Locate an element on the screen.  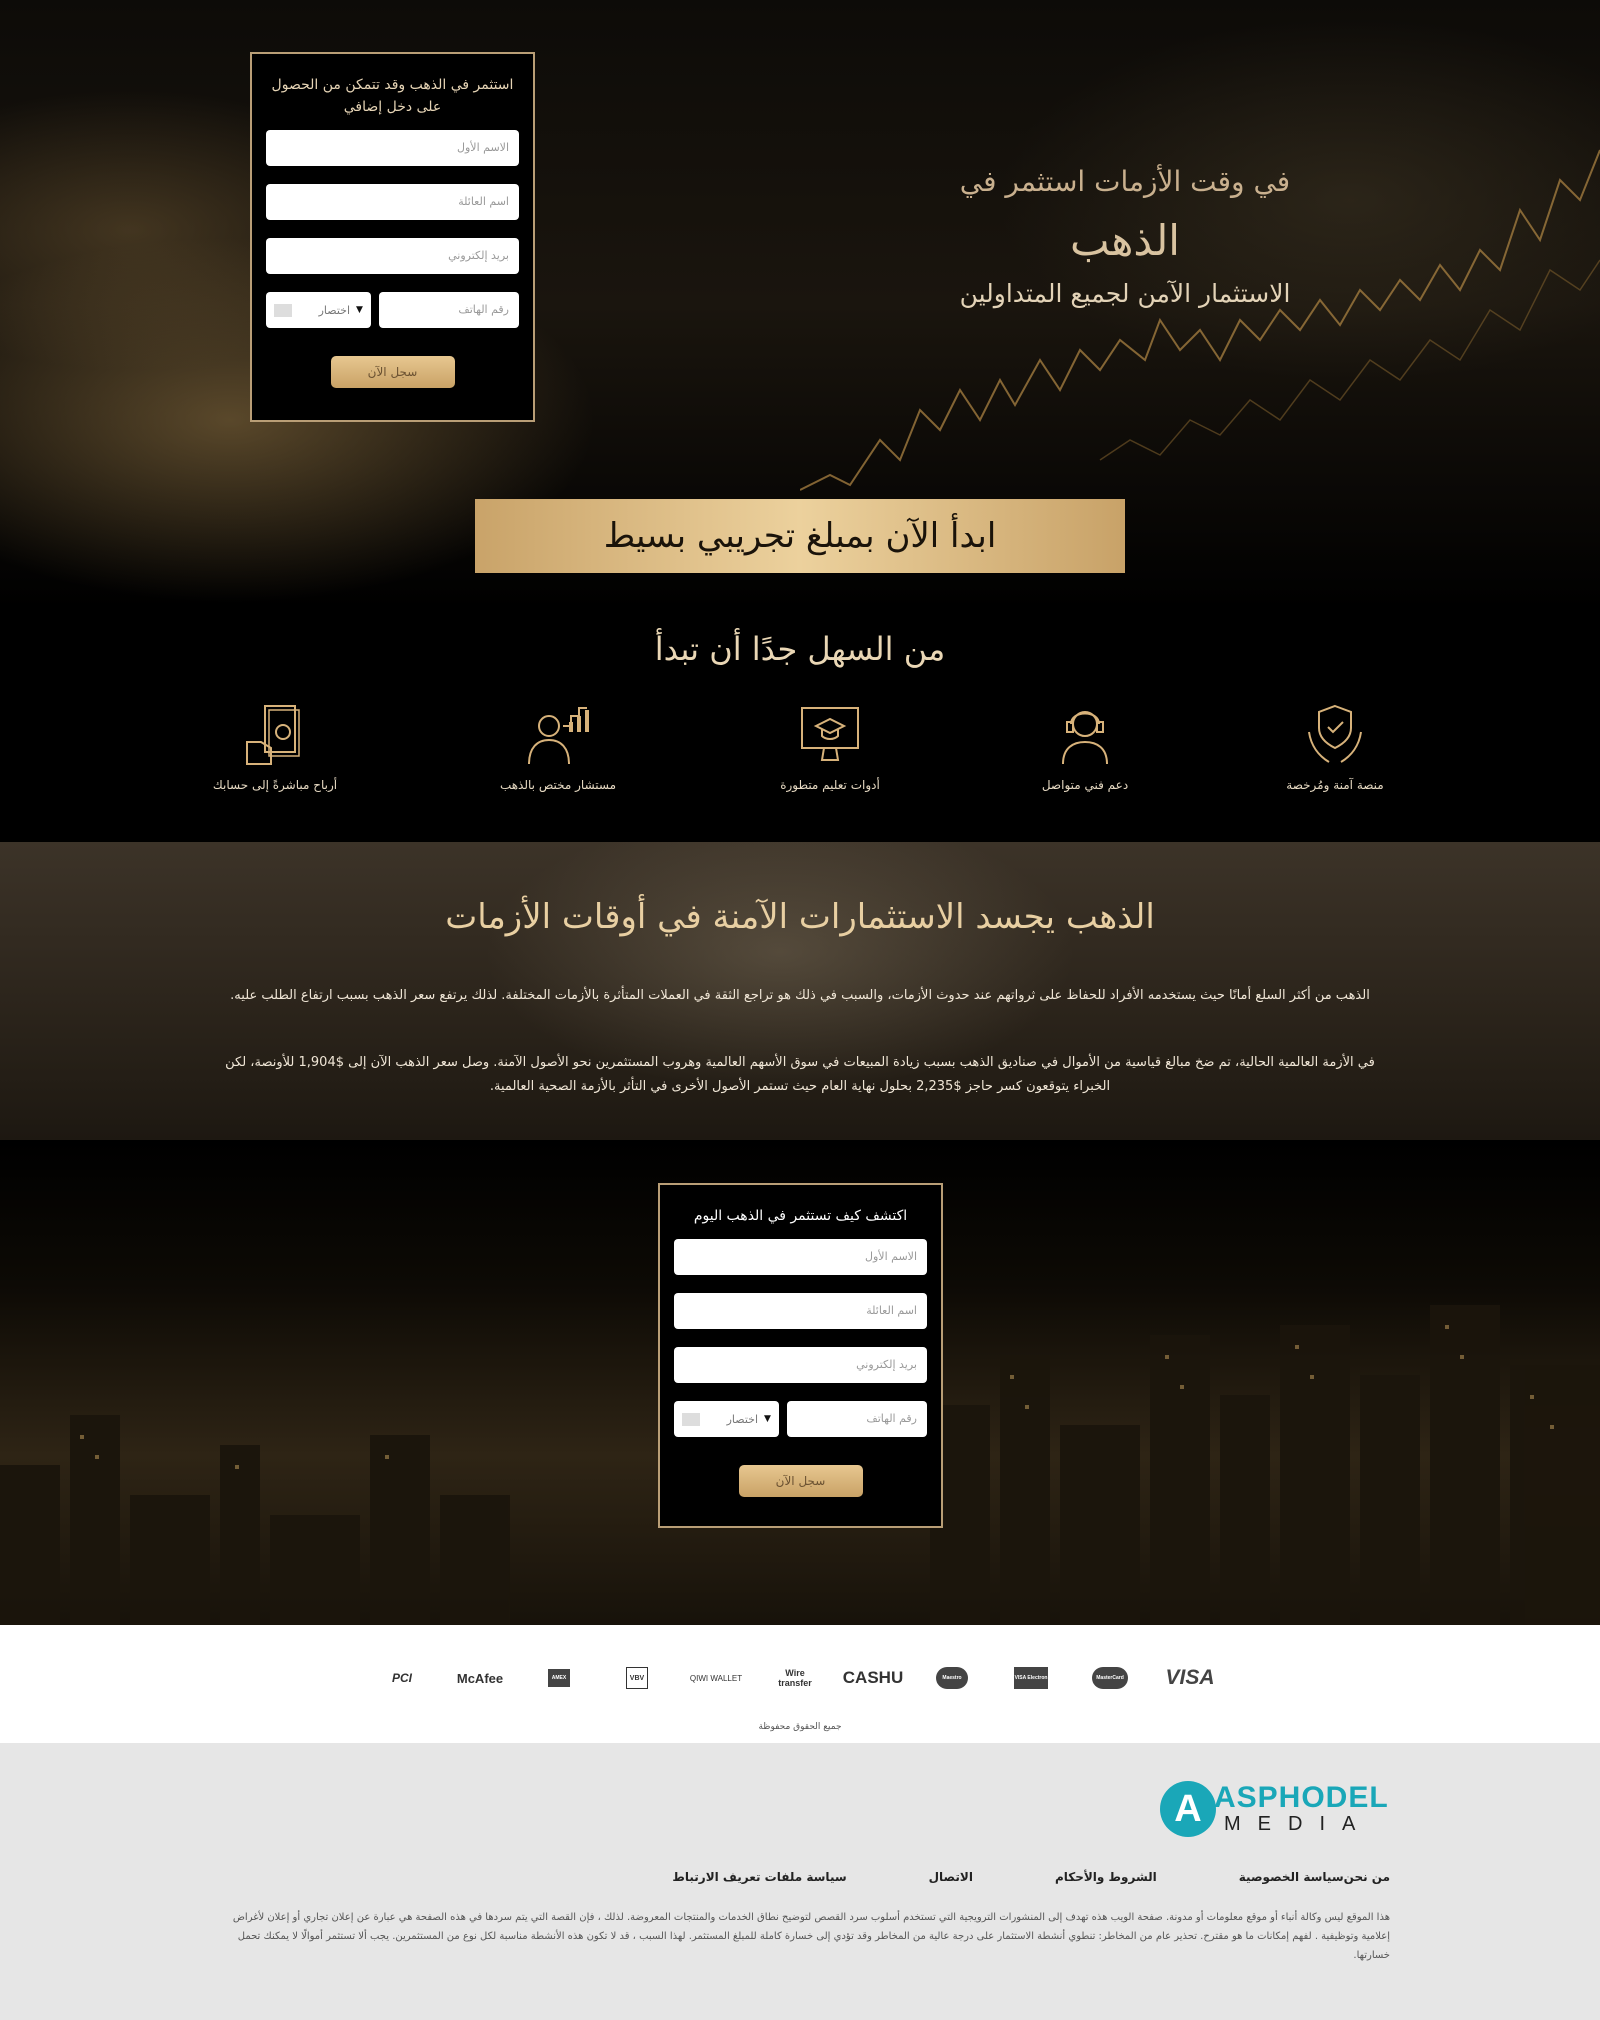
feature-label: دعم فني متواصل is located at coordinates (1085, 785).